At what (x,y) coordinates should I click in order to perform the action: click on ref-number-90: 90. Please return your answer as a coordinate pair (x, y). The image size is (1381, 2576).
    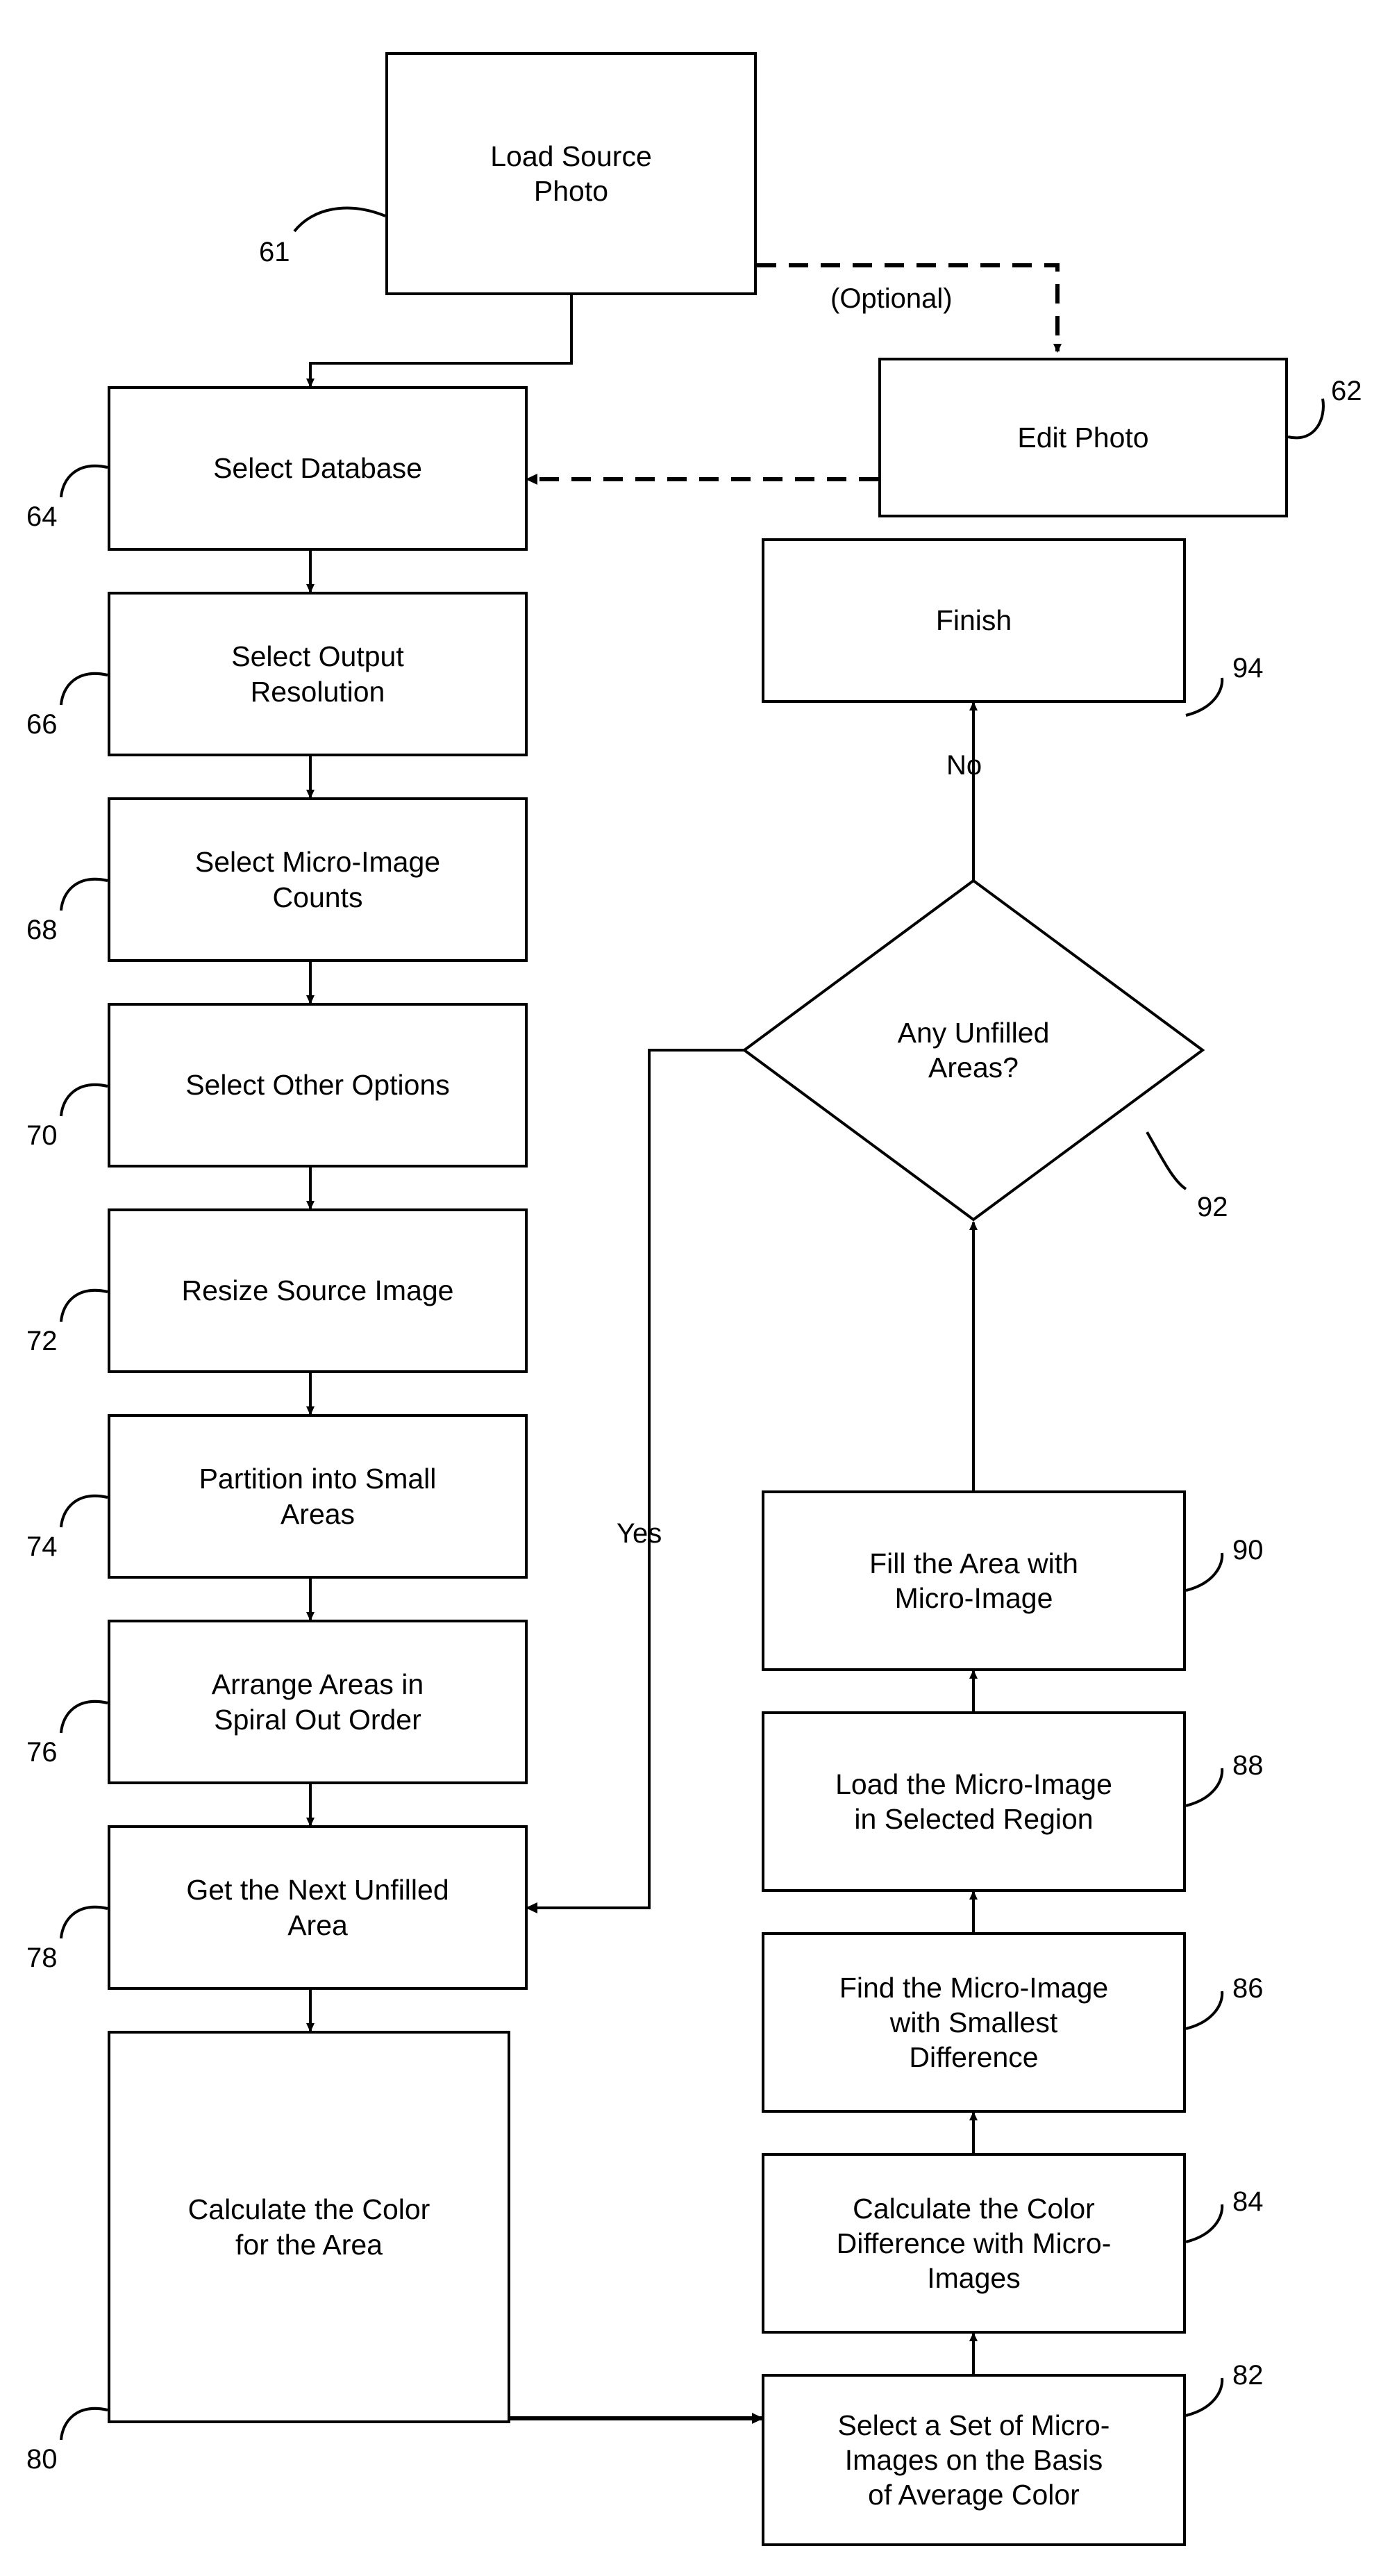
    Looking at the image, I should click on (1248, 1550).